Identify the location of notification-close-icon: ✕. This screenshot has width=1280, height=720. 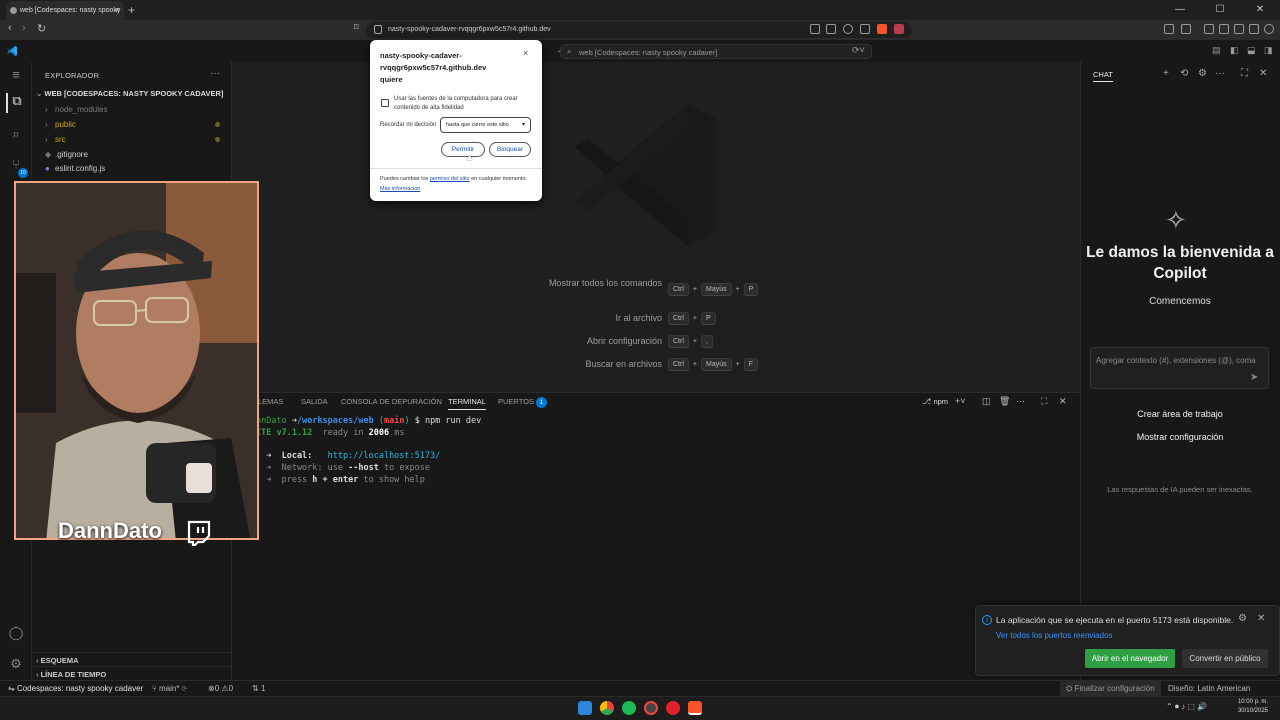
(1261, 618).